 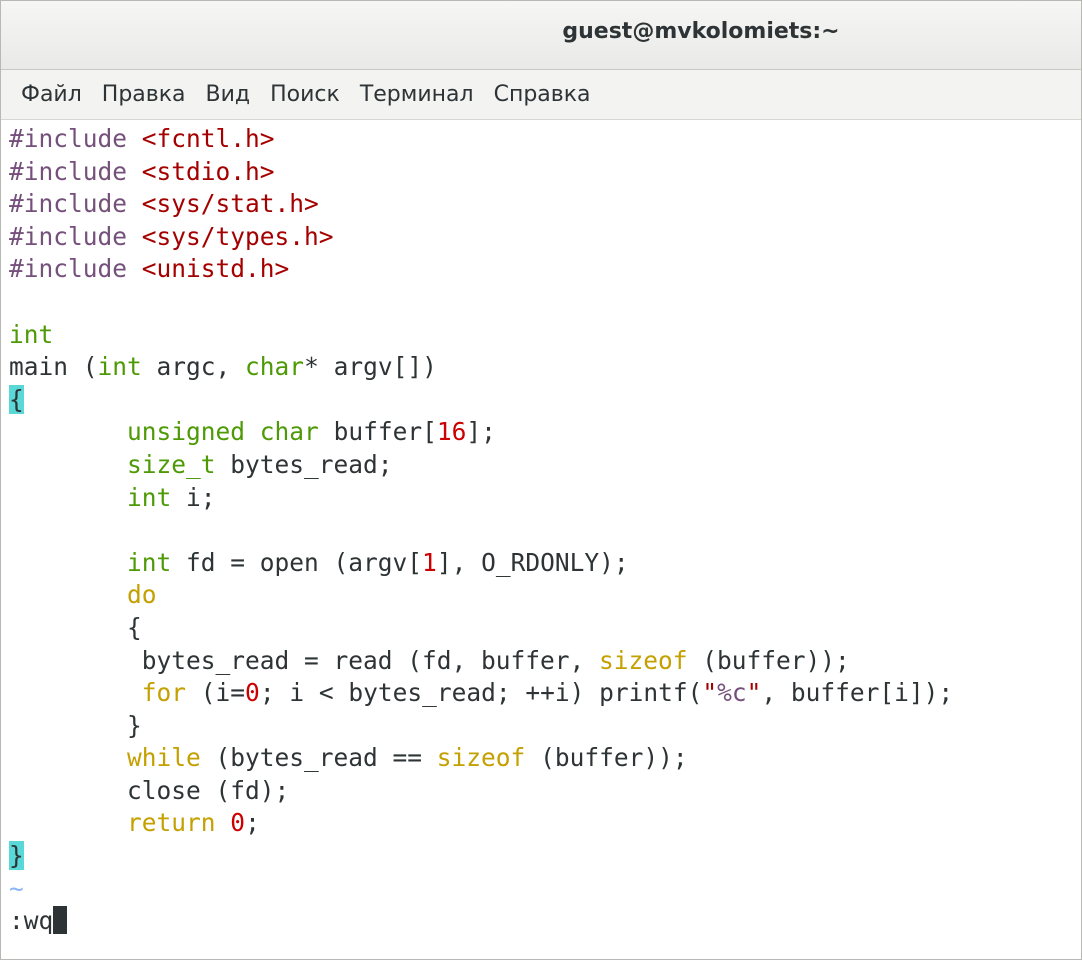 What do you see at coordinates (164, 758) in the screenshot?
I see `code-token: while` at bounding box center [164, 758].